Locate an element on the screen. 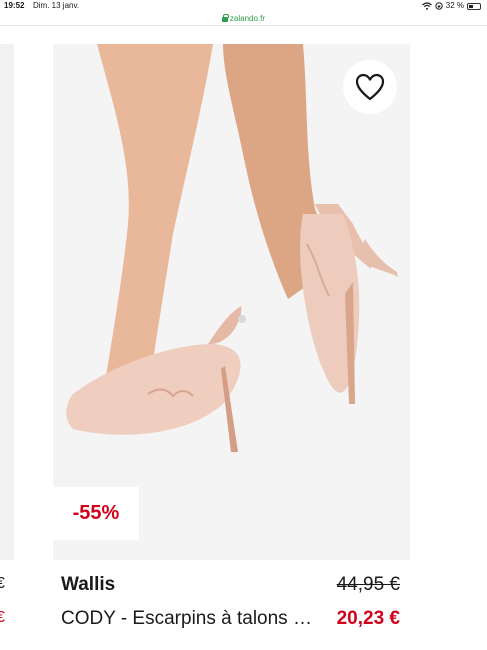 The image size is (487, 650). lock-icon is located at coordinates (225, 18).